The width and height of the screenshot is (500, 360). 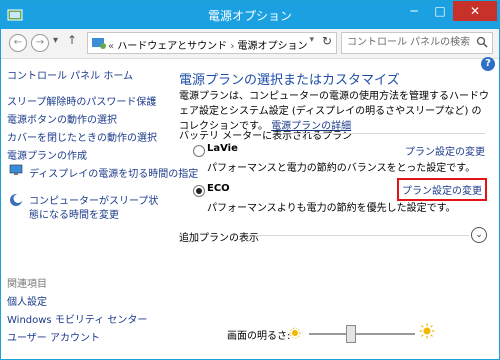 What do you see at coordinates (77, 318) in the screenshot?
I see `sidebar-related-mobility-center: Windows モビリティ センター` at bounding box center [77, 318].